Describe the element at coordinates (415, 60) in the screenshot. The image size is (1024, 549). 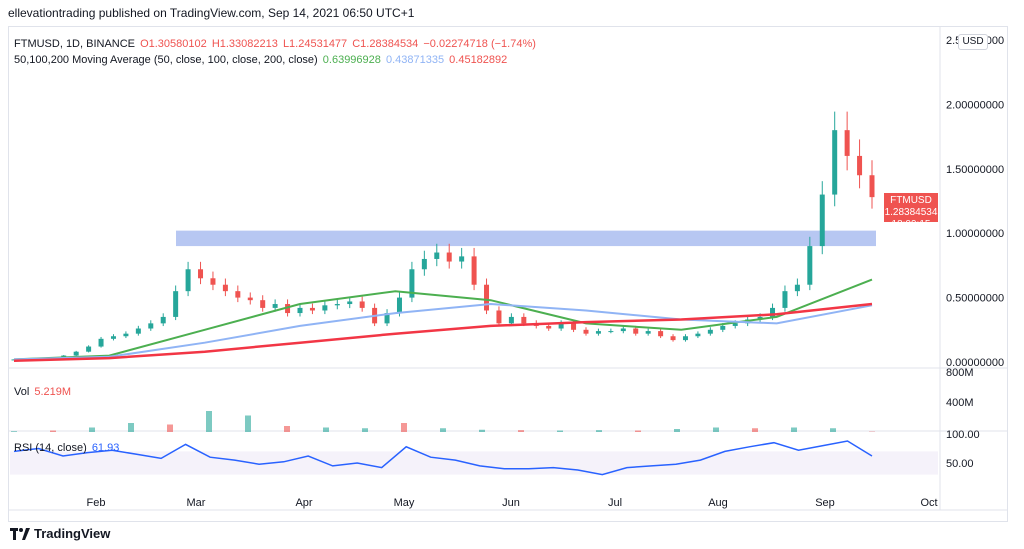
I see `ma100-value: 0.43871335` at that location.